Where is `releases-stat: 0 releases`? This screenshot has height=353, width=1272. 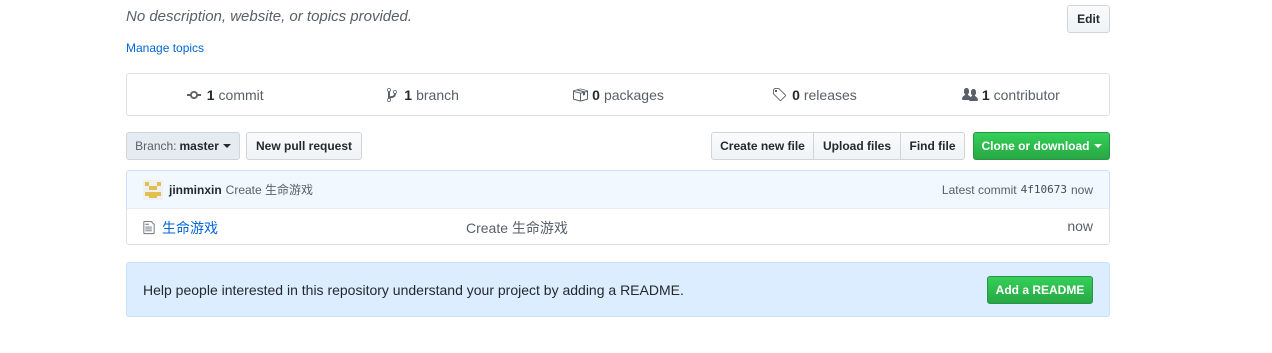
releases-stat: 0 releases is located at coordinates (814, 95).